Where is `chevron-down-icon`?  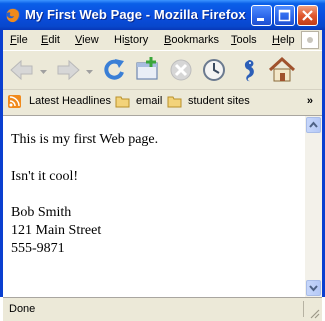 chevron-down-icon is located at coordinates (313, 288).